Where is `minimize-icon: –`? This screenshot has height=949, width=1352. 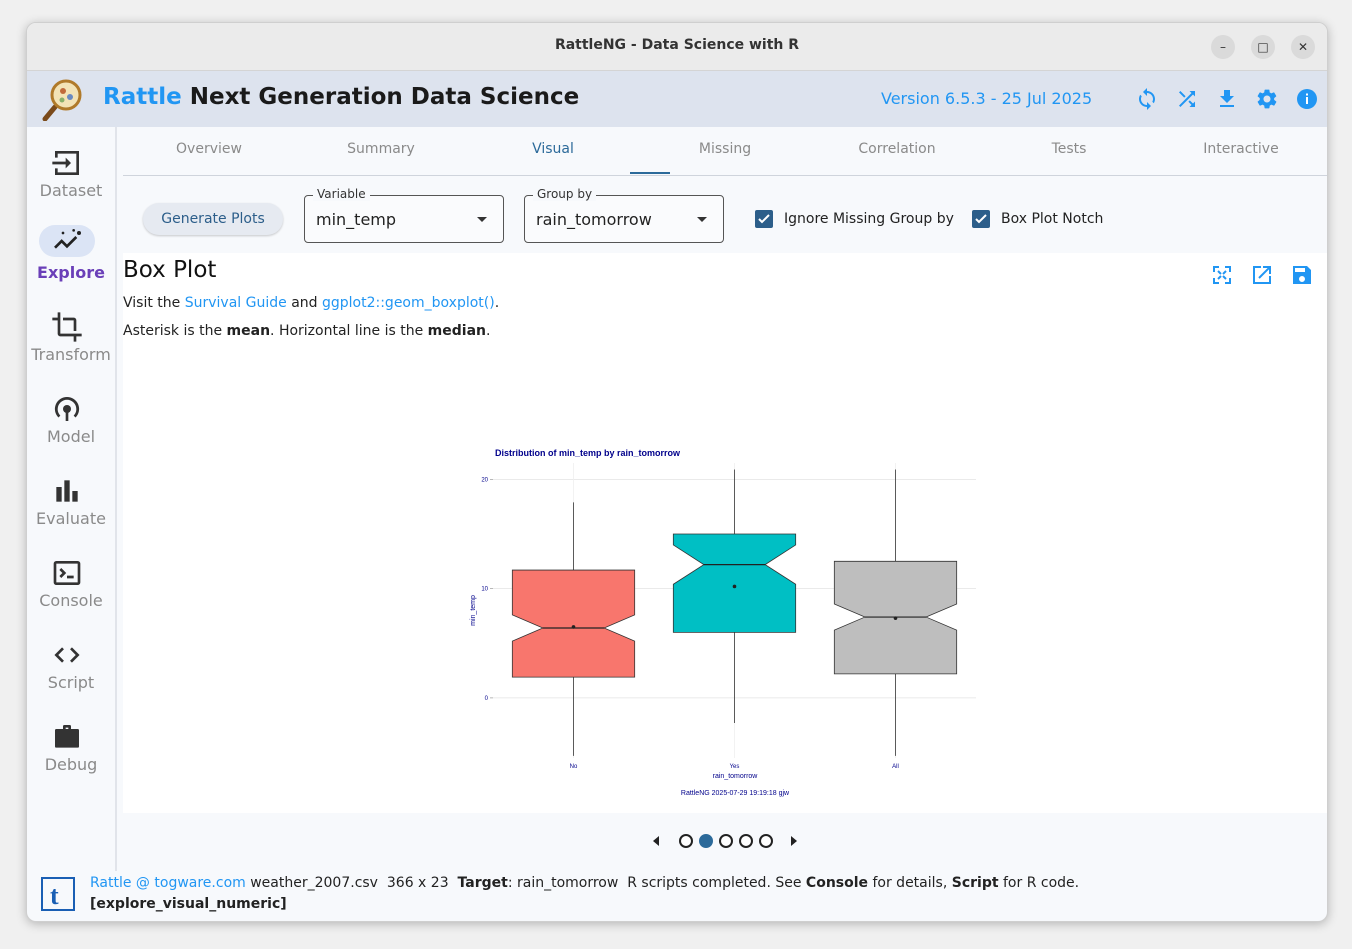
minimize-icon: – is located at coordinates (1223, 47).